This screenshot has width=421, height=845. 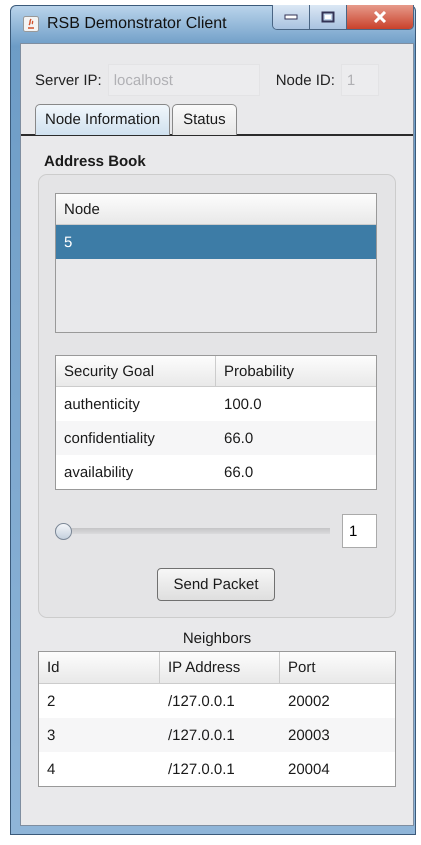 What do you see at coordinates (337, 667) in the screenshot?
I see `column-header: Port` at bounding box center [337, 667].